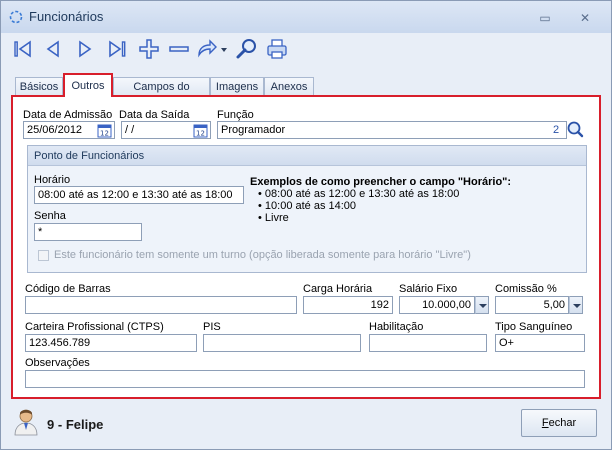 The image size is (612, 450). I want to click on tab-basicos: Básicos, so click(39, 87).